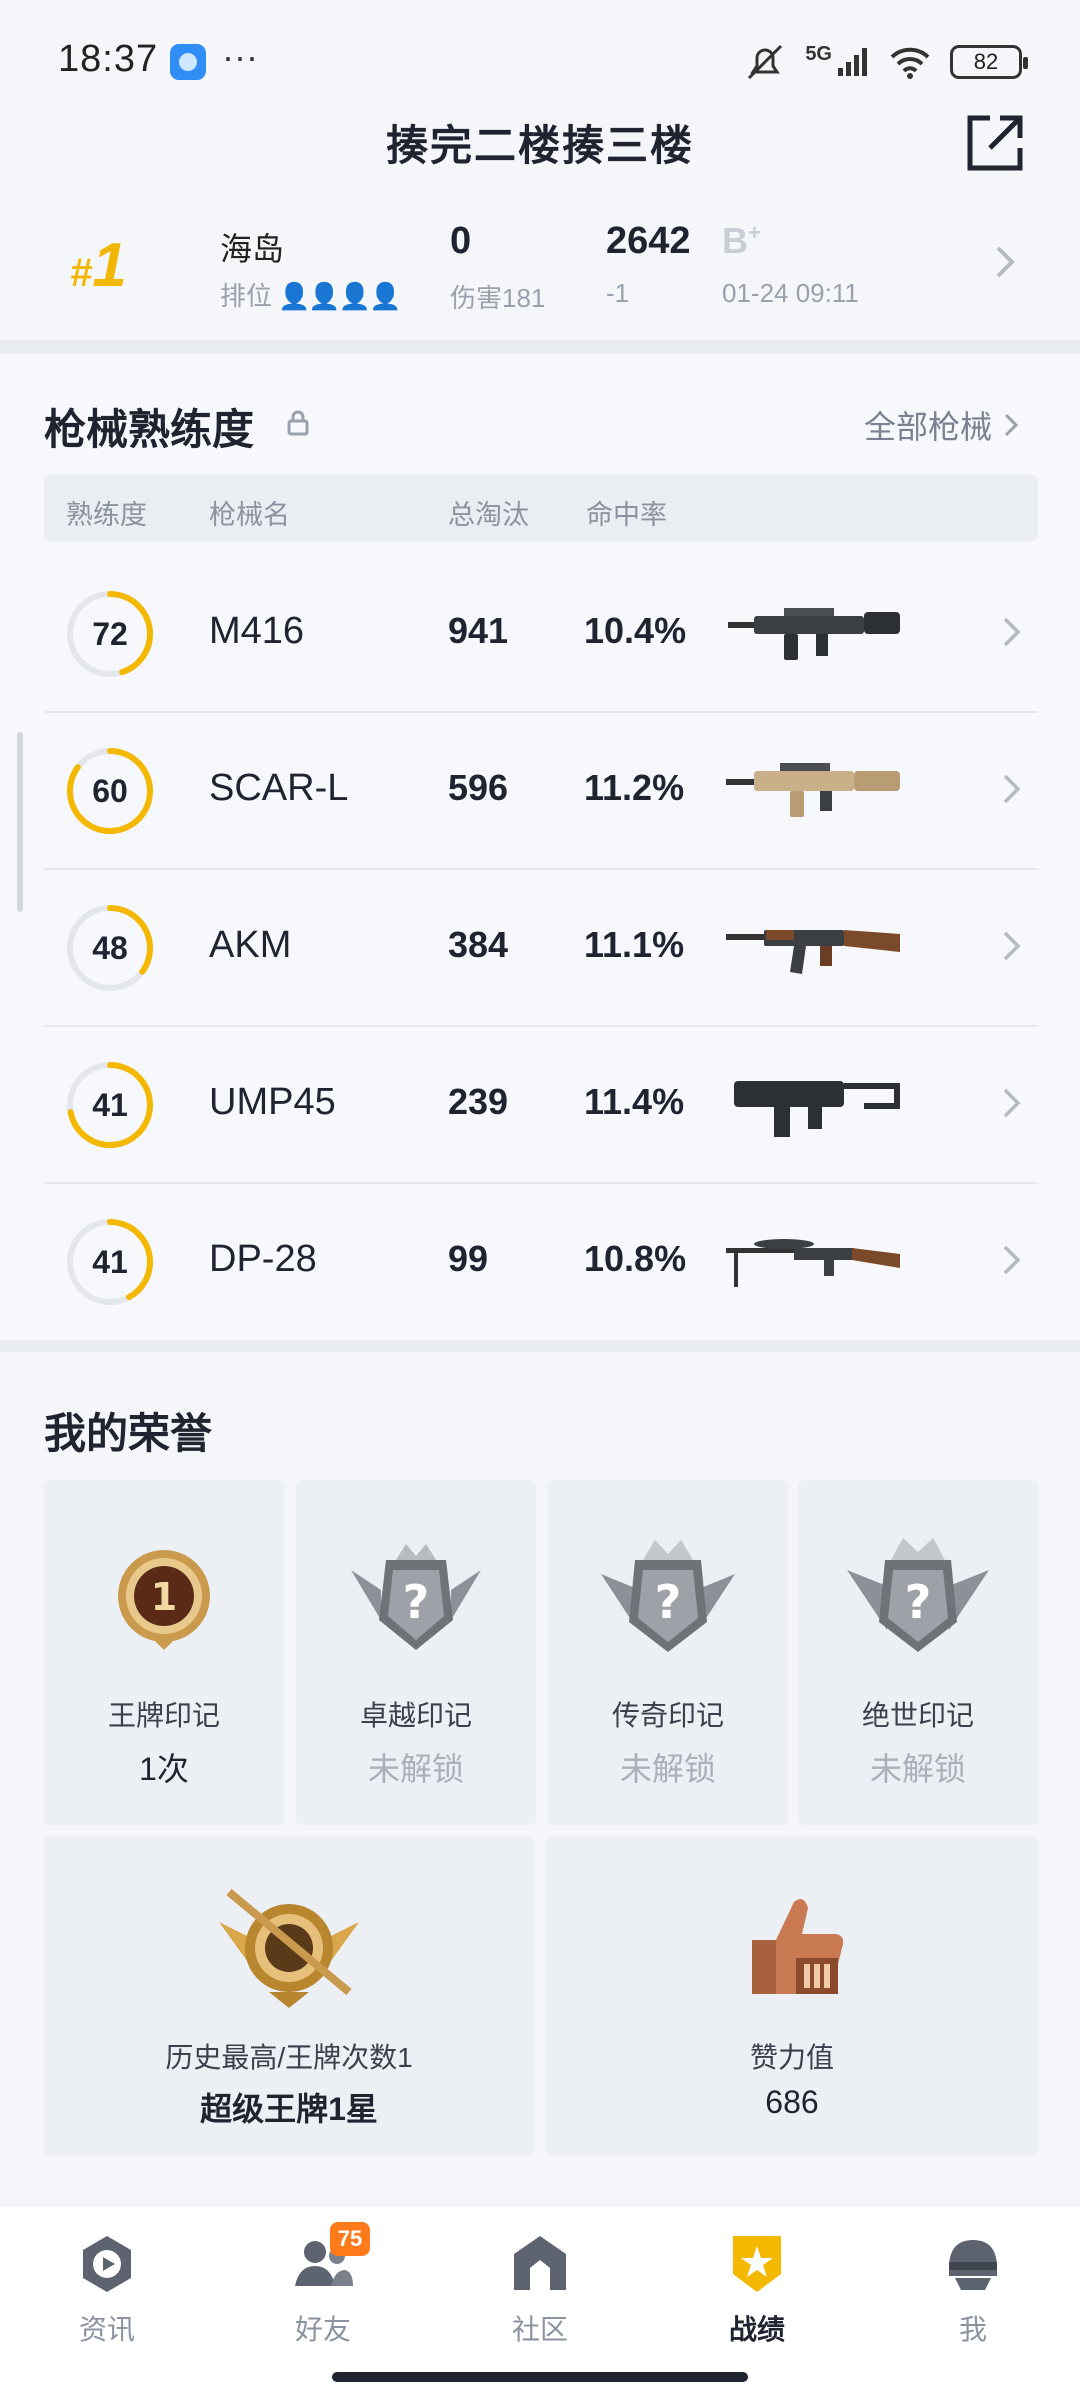 Image resolution: width=1080 pixels, height=2400 pixels. I want to click on honor-card-legend: ? 传奇印记 未解锁, so click(668, 1652).